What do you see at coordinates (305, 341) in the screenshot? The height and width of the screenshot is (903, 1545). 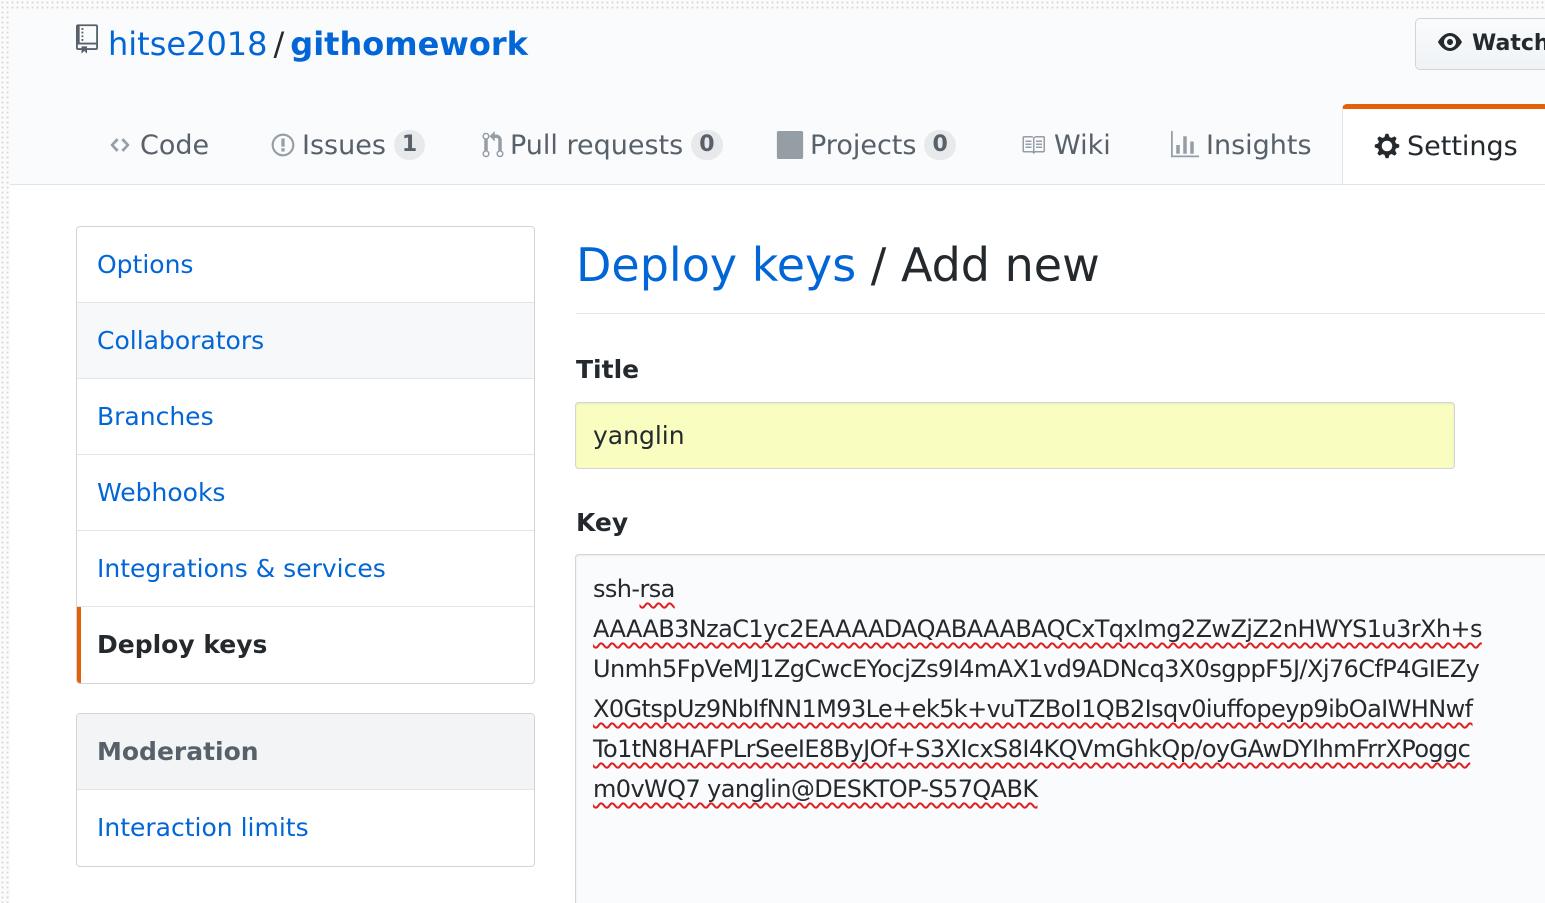 I see `sidebar-item-collaborators: Collaborators` at bounding box center [305, 341].